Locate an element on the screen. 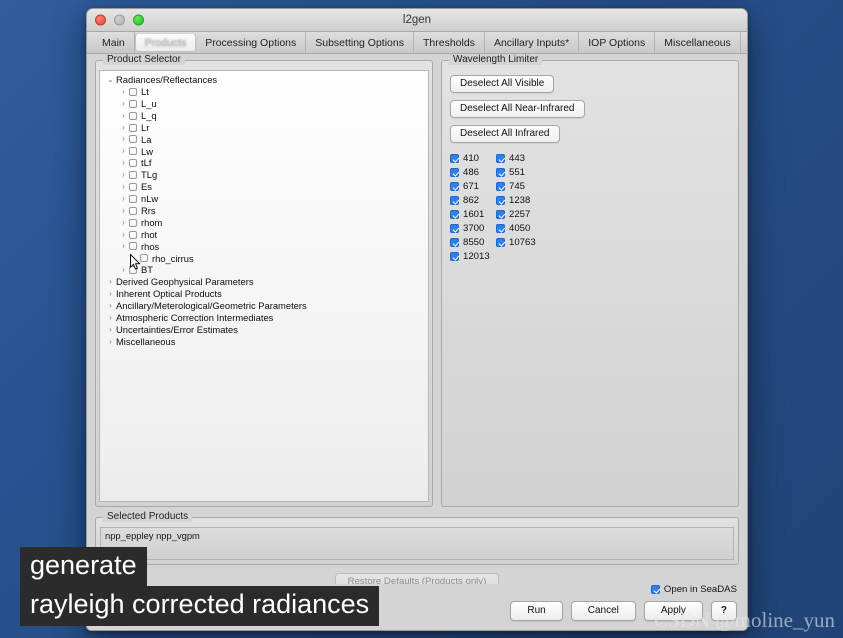  selected-products-value: npp_eppley npp_vgpm is located at coordinates (417, 543).